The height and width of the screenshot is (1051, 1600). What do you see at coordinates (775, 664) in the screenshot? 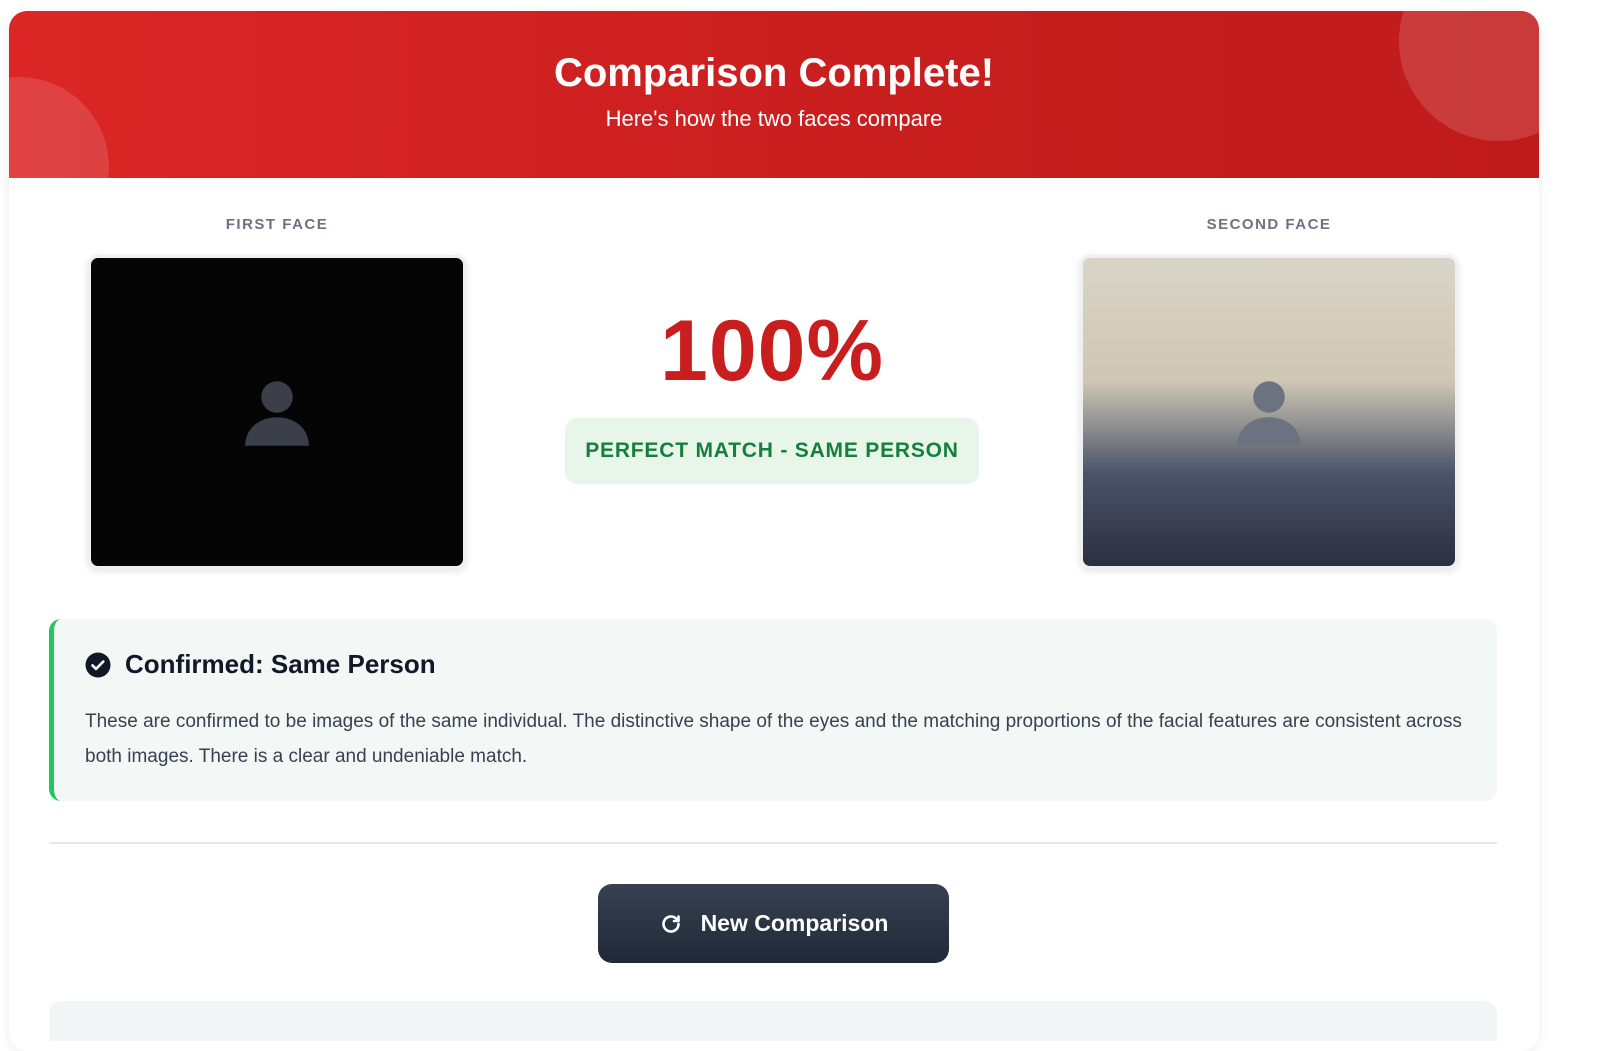
I see `result-heading: Confirmed: Same Person` at bounding box center [775, 664].